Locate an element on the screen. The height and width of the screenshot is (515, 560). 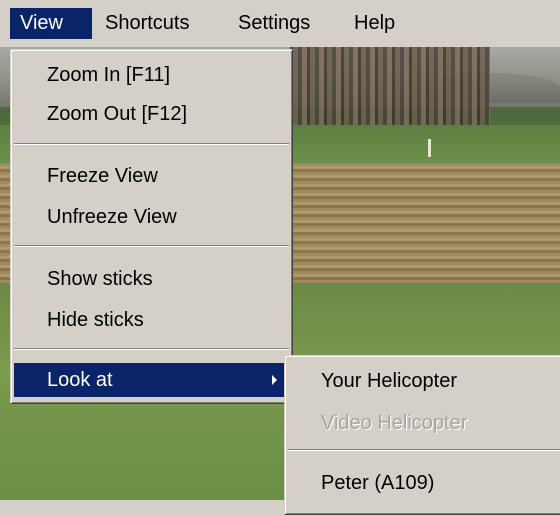
menu-item-video-helicopter: Video Helicopter is located at coordinates (394, 423).